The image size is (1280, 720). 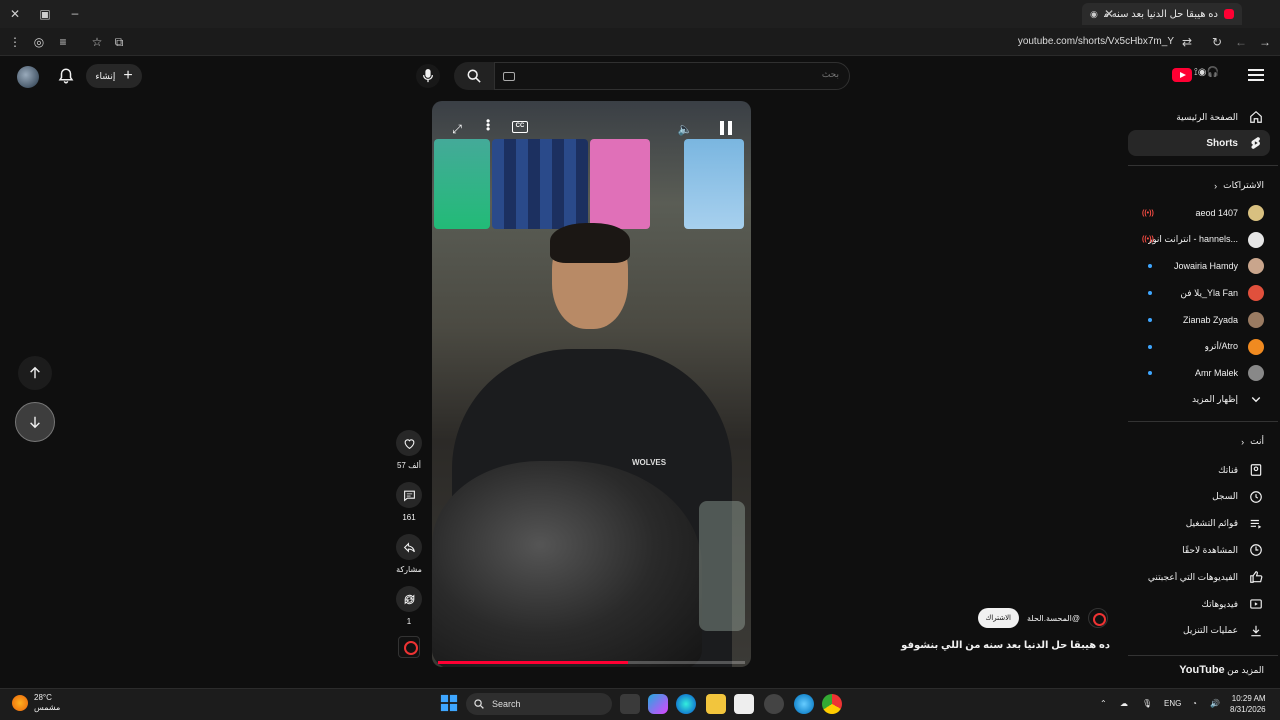 I want to click on subscription-item: Jowairia Hamdy, so click(x=1199, y=266).